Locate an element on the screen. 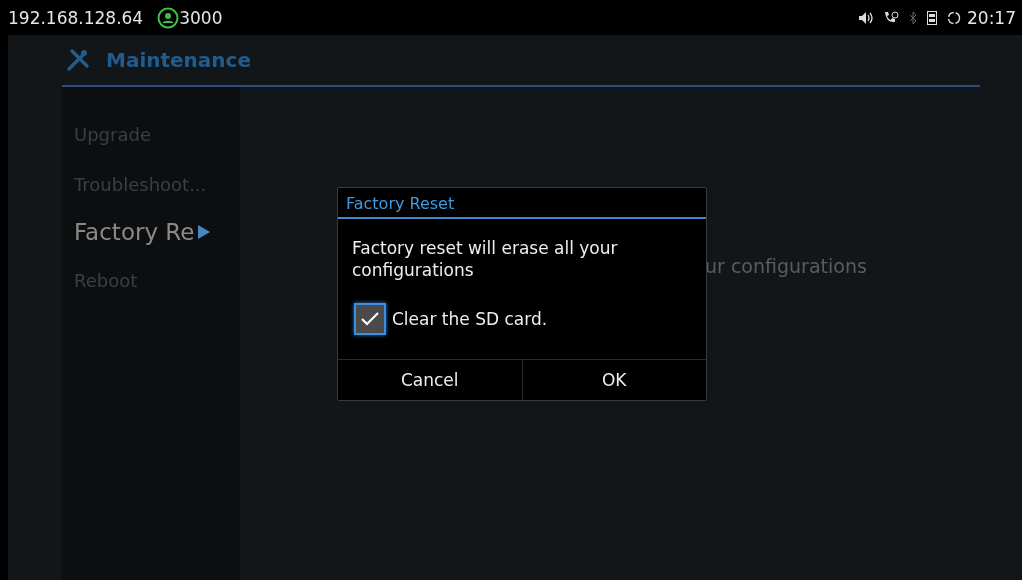 Image resolution: width=1022 pixels, height=580 pixels. checkbox is located at coordinates (370, 319).